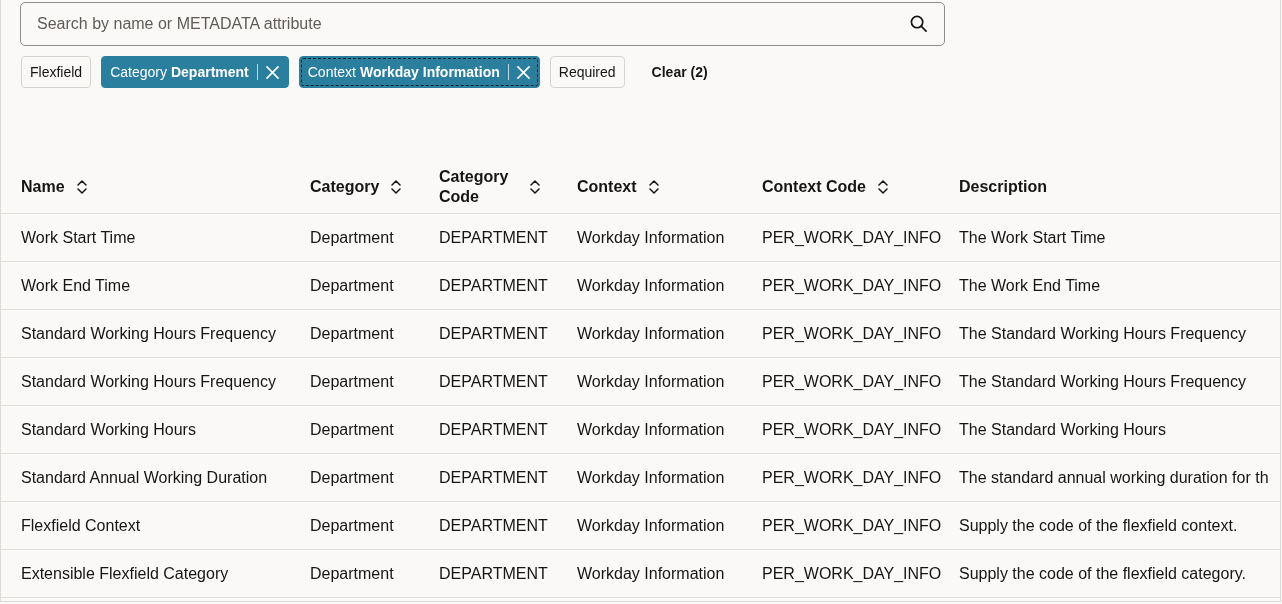 Image resolution: width=1282 pixels, height=604 pixels. I want to click on table-cell: Supply the code of the flexfield category., so click(1102, 573).